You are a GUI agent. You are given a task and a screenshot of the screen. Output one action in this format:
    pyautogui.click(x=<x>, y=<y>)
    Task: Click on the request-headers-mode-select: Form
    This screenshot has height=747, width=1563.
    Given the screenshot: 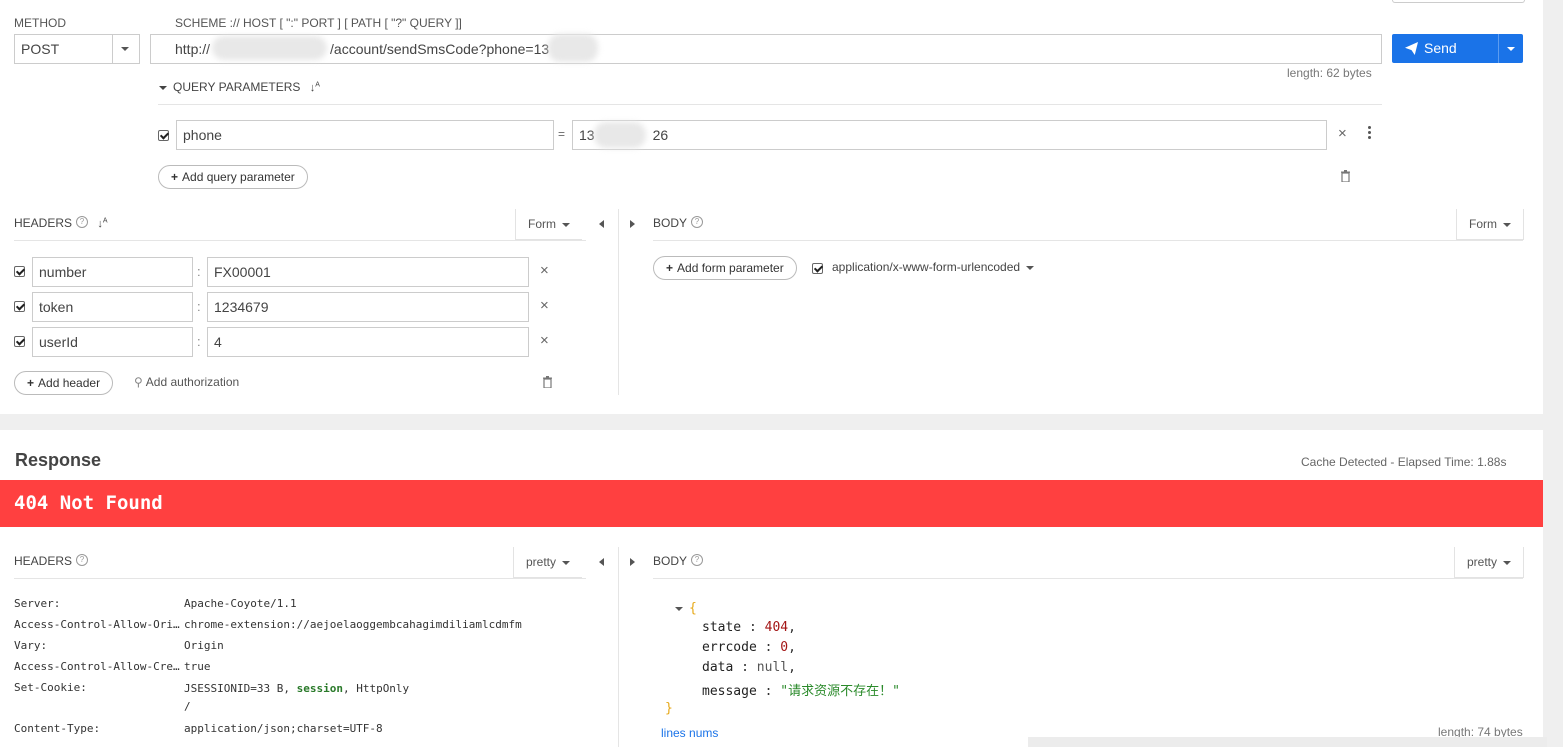 What is the action you would take?
    pyautogui.click(x=548, y=224)
    